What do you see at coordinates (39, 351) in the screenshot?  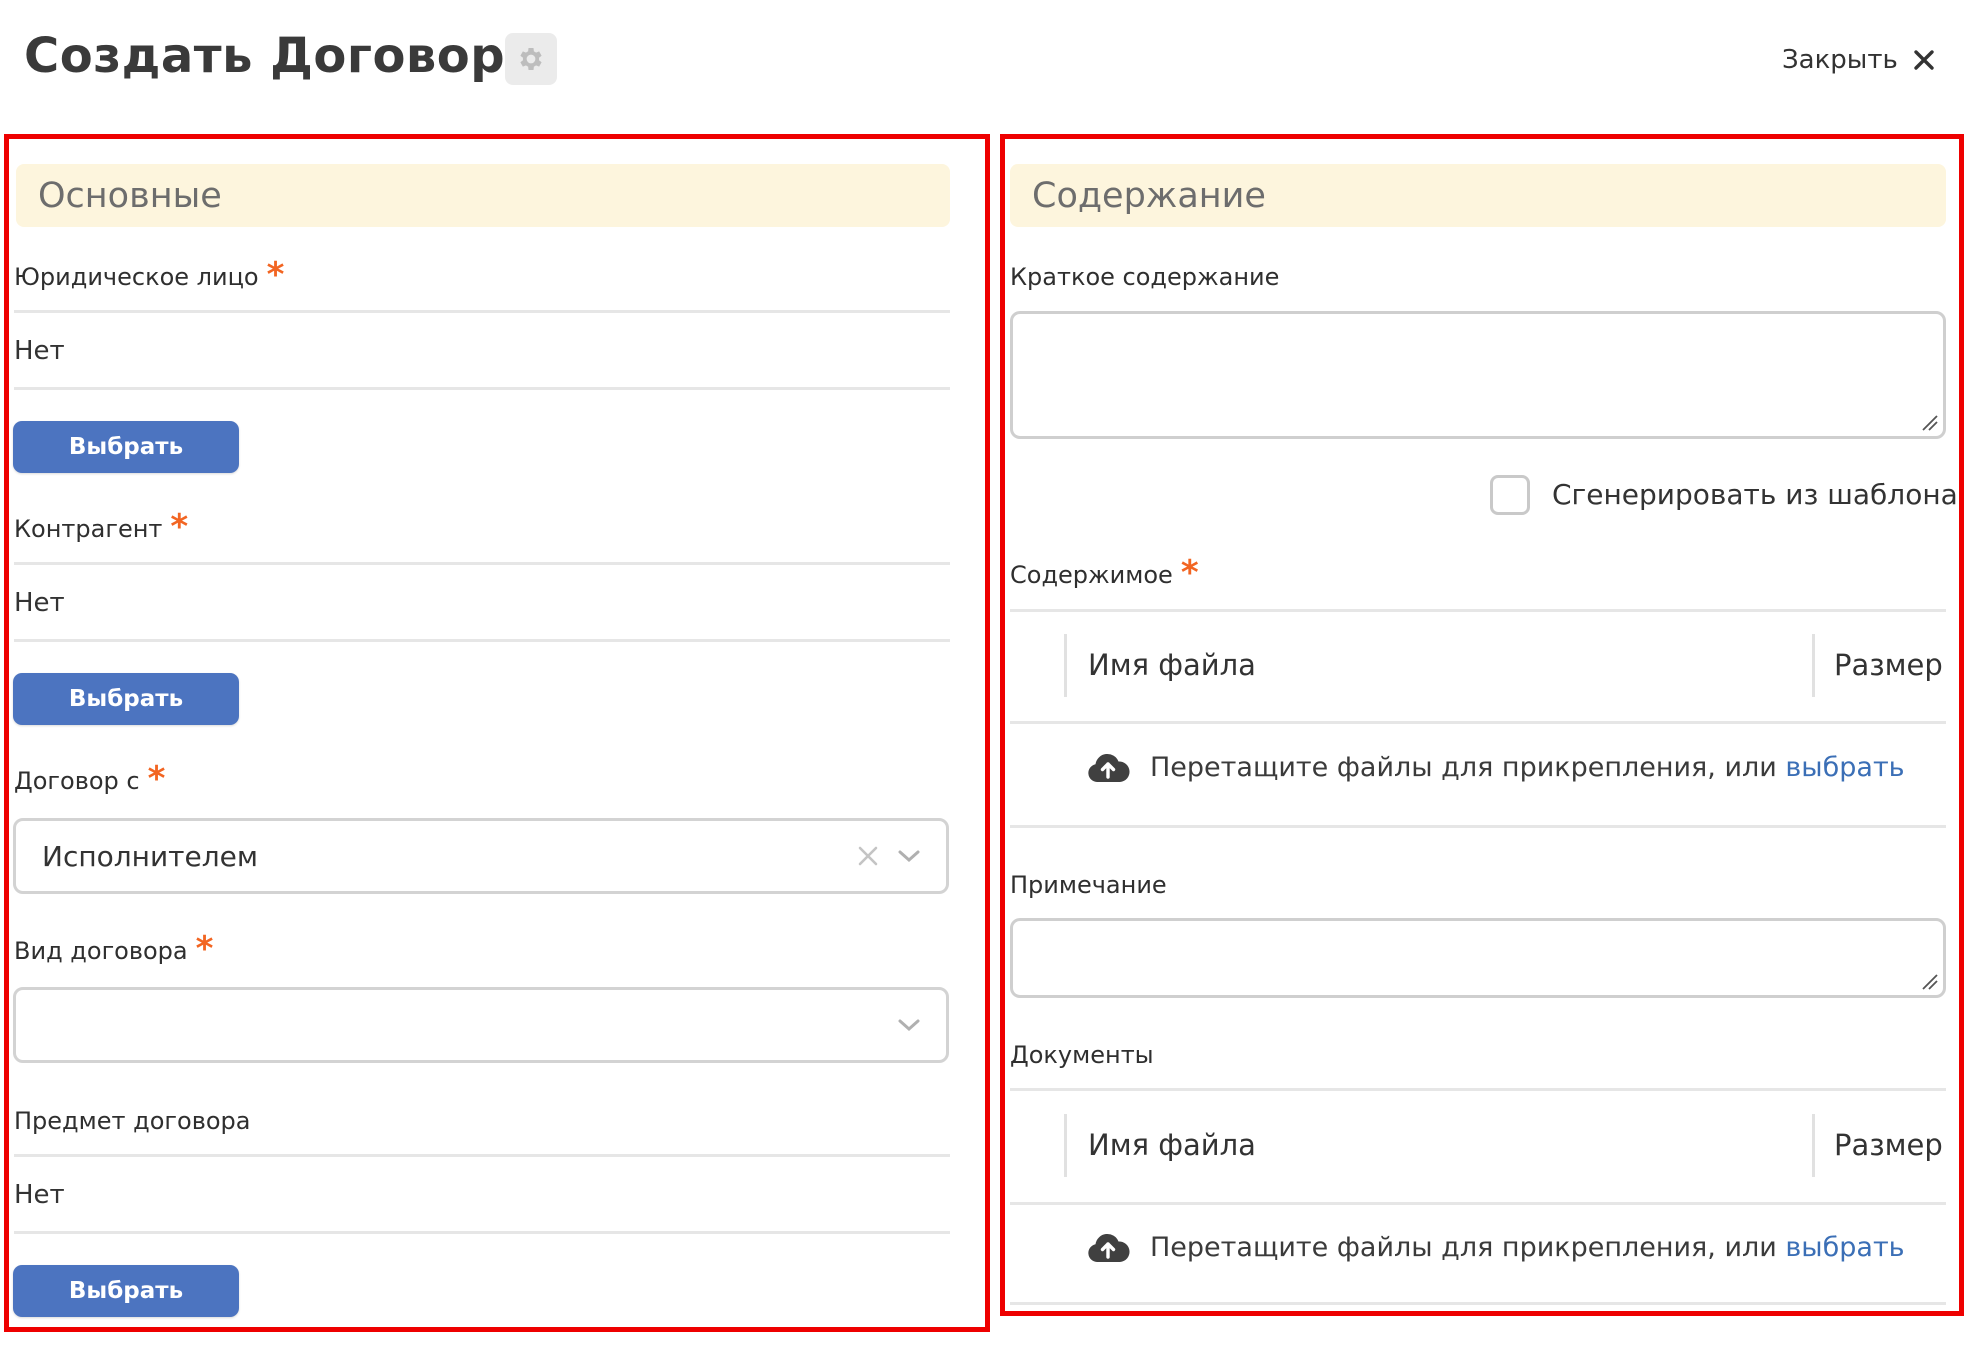 I see `legal-entity-value: Нет` at bounding box center [39, 351].